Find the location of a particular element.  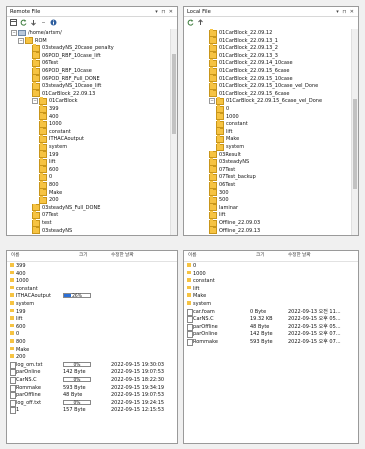

list-item: 400 is located at coordinates (92, 274).